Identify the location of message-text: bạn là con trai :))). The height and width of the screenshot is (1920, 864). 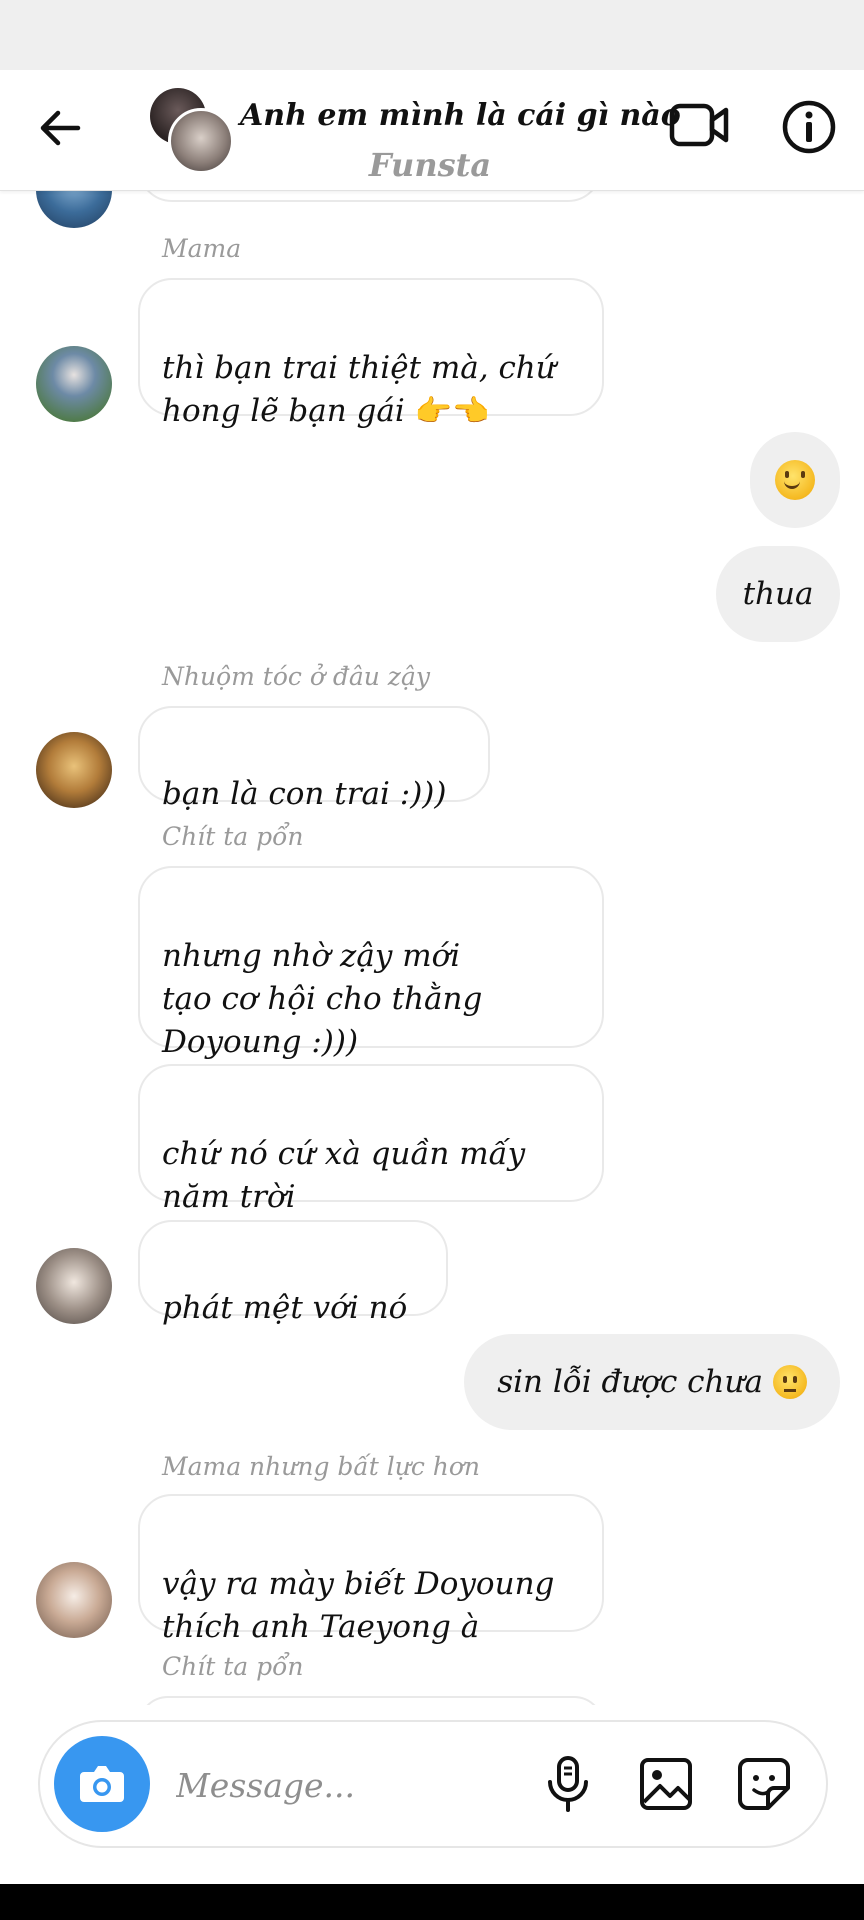
(304, 794).